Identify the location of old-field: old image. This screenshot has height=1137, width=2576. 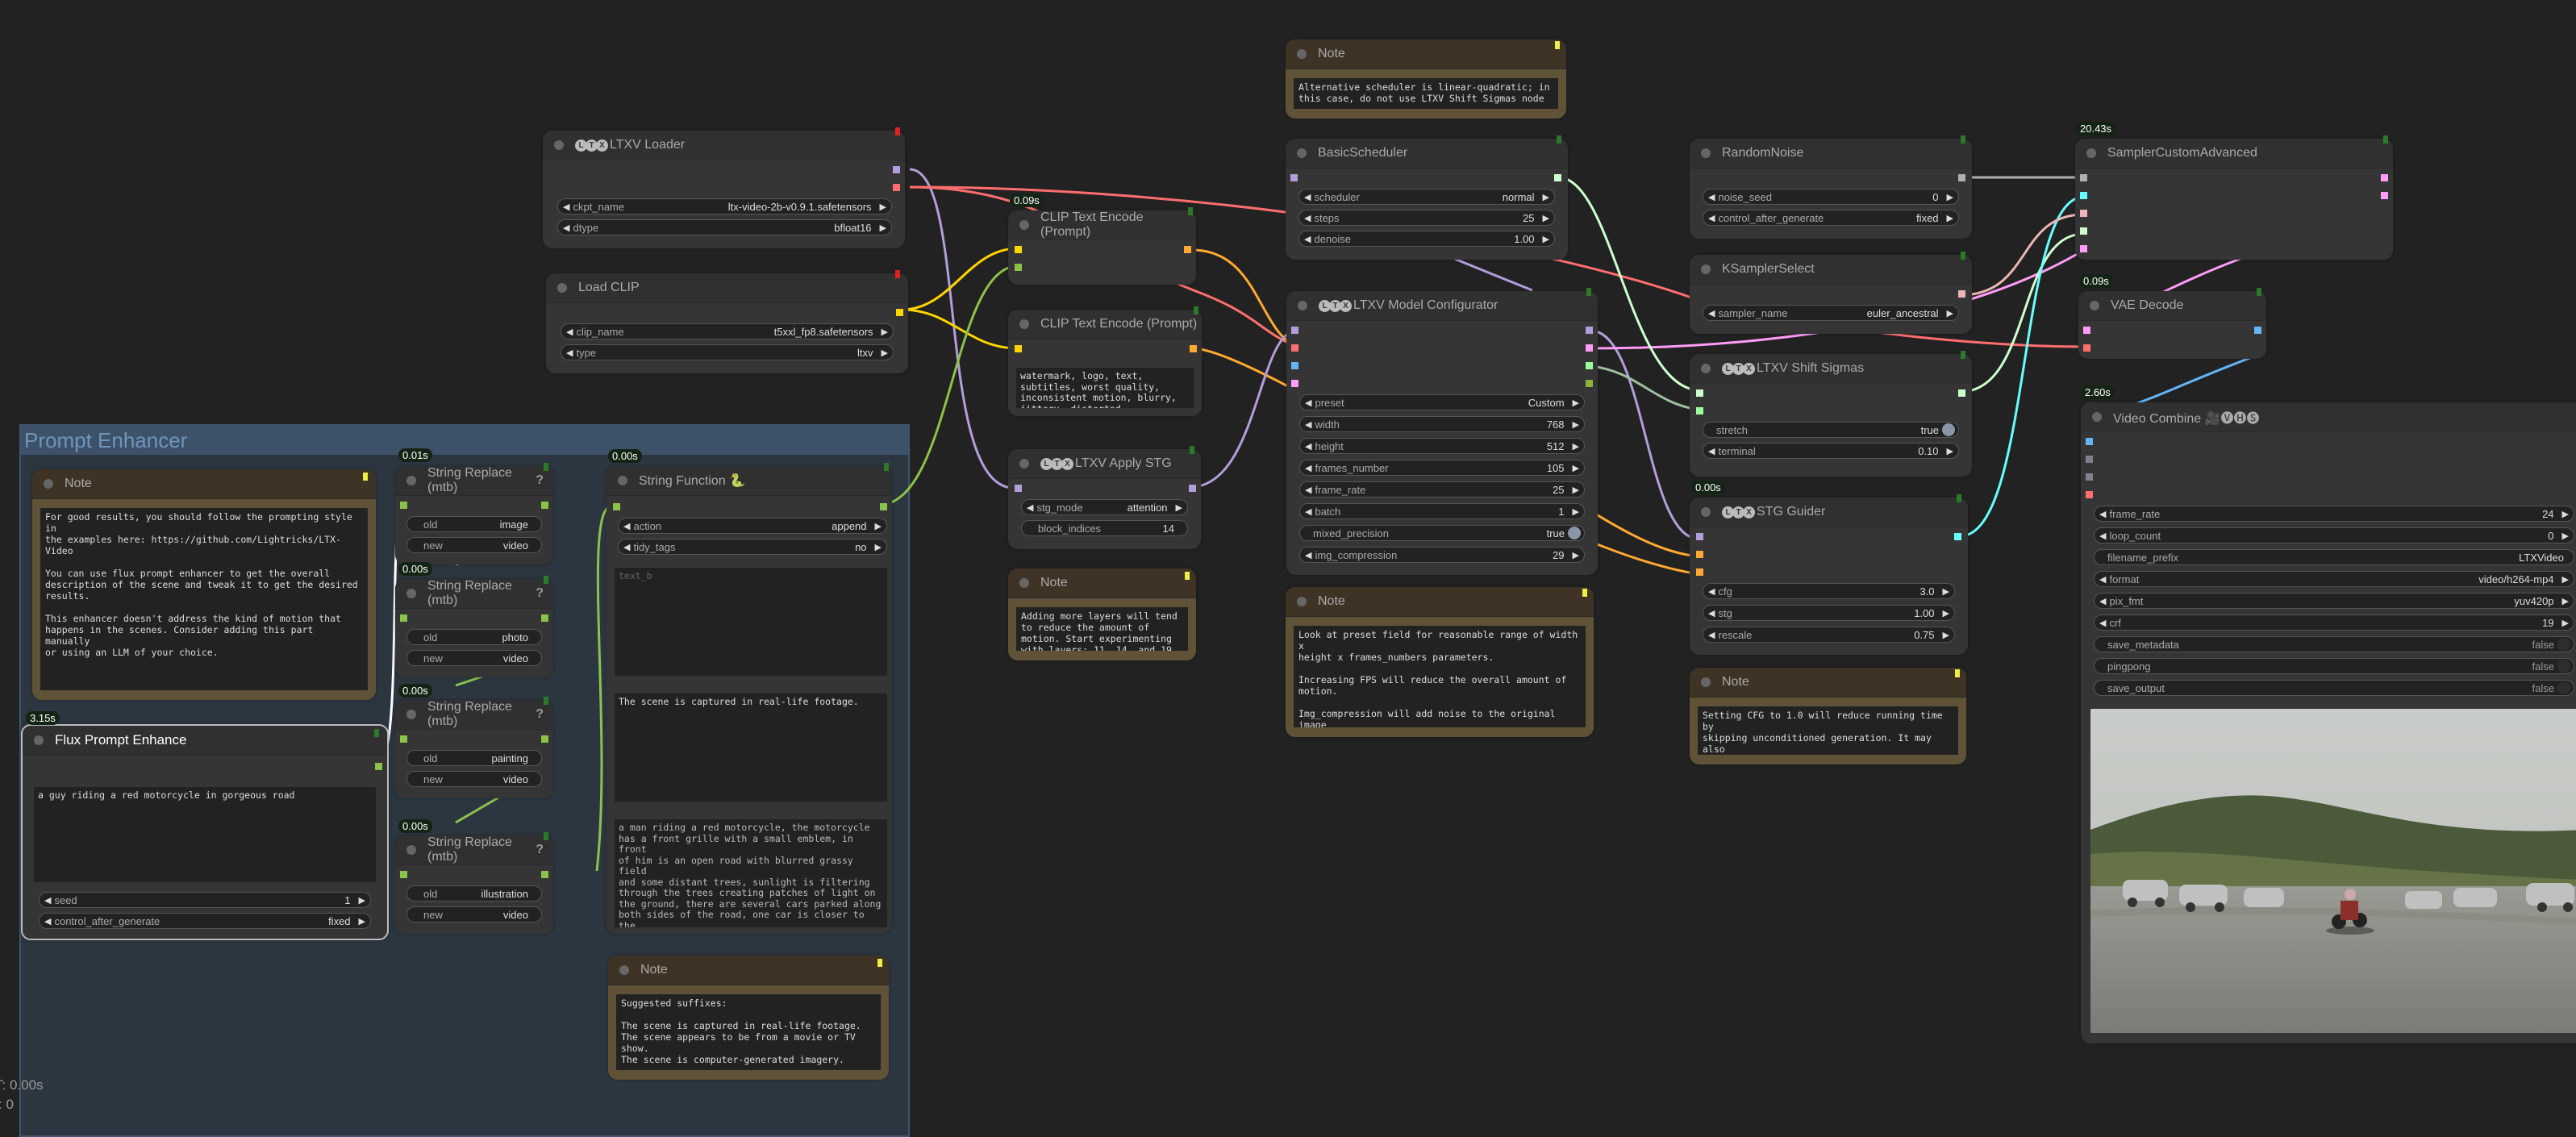
(474, 524).